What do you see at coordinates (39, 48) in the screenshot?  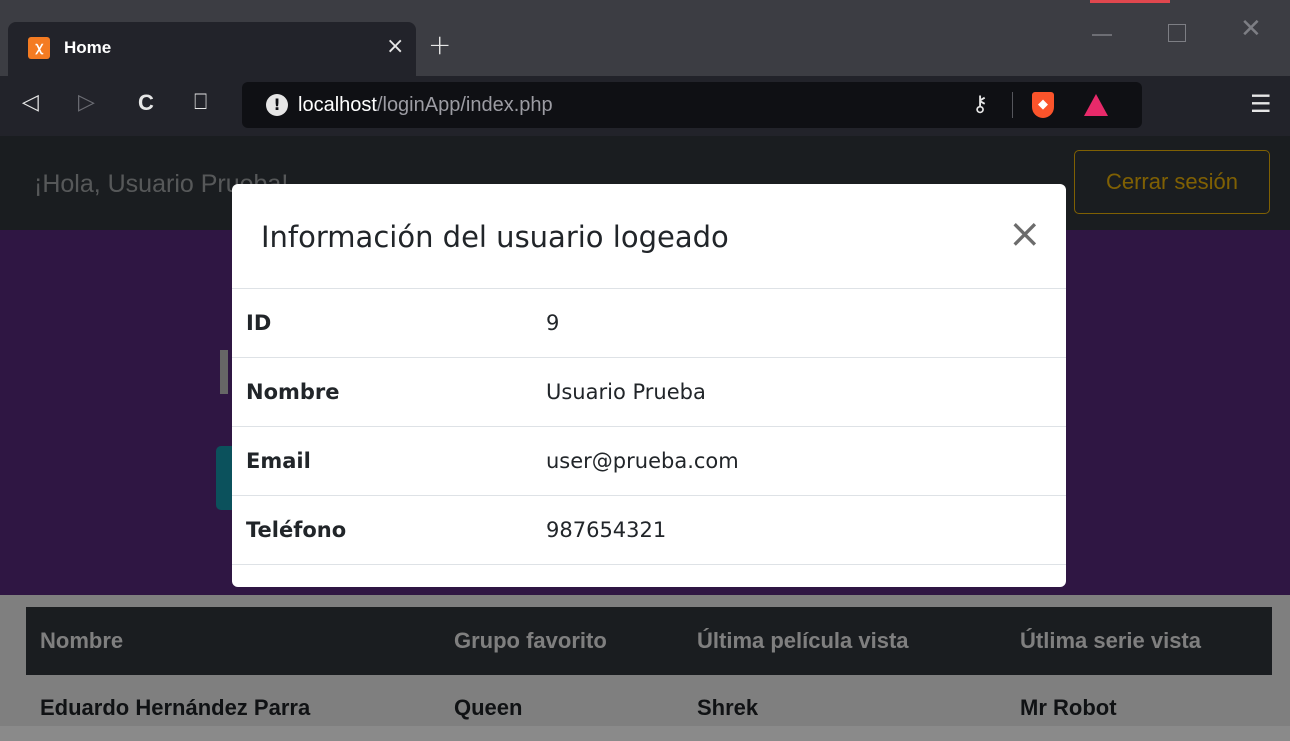 I see `xampp-favicon-icon: ꭓ` at bounding box center [39, 48].